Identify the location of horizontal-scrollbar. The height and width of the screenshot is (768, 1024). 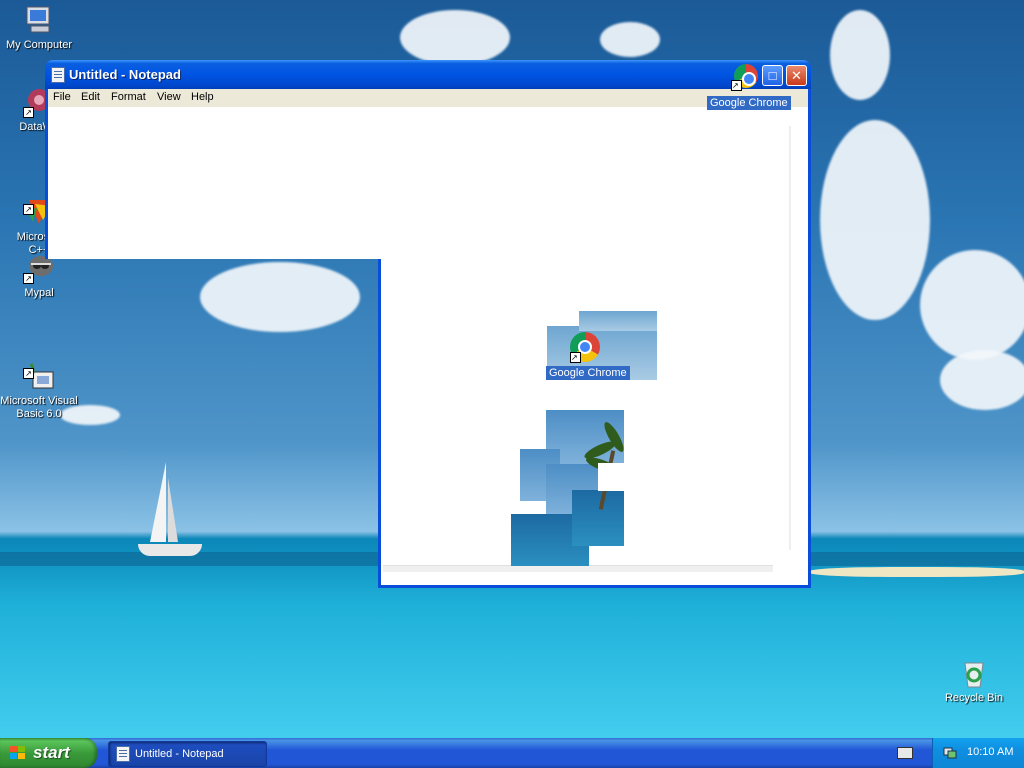
(578, 568).